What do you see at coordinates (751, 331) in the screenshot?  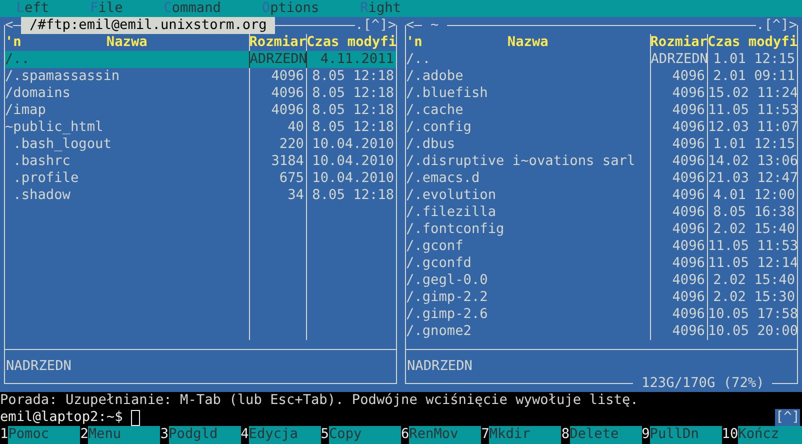 I see `file-time: 10.05 20:00` at bounding box center [751, 331].